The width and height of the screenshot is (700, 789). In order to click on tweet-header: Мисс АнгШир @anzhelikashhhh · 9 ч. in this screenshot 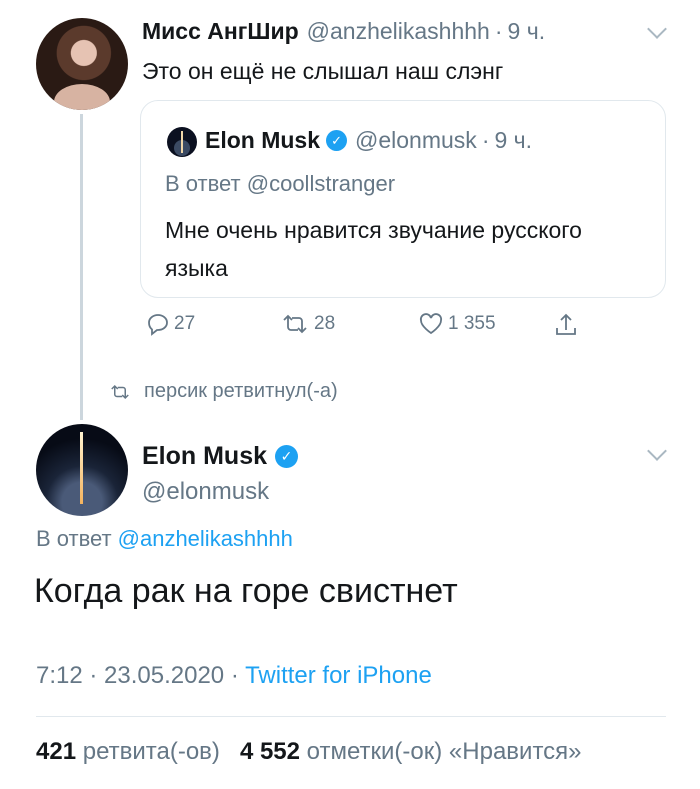, I will do `click(344, 31)`.